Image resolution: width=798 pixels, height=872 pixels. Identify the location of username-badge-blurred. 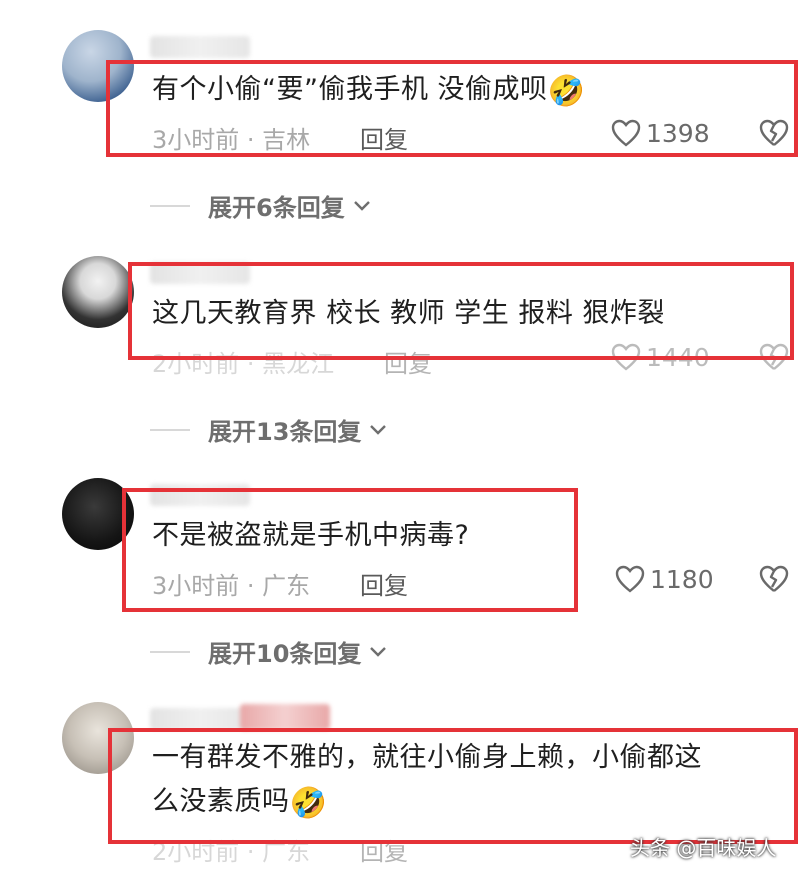
(285, 717).